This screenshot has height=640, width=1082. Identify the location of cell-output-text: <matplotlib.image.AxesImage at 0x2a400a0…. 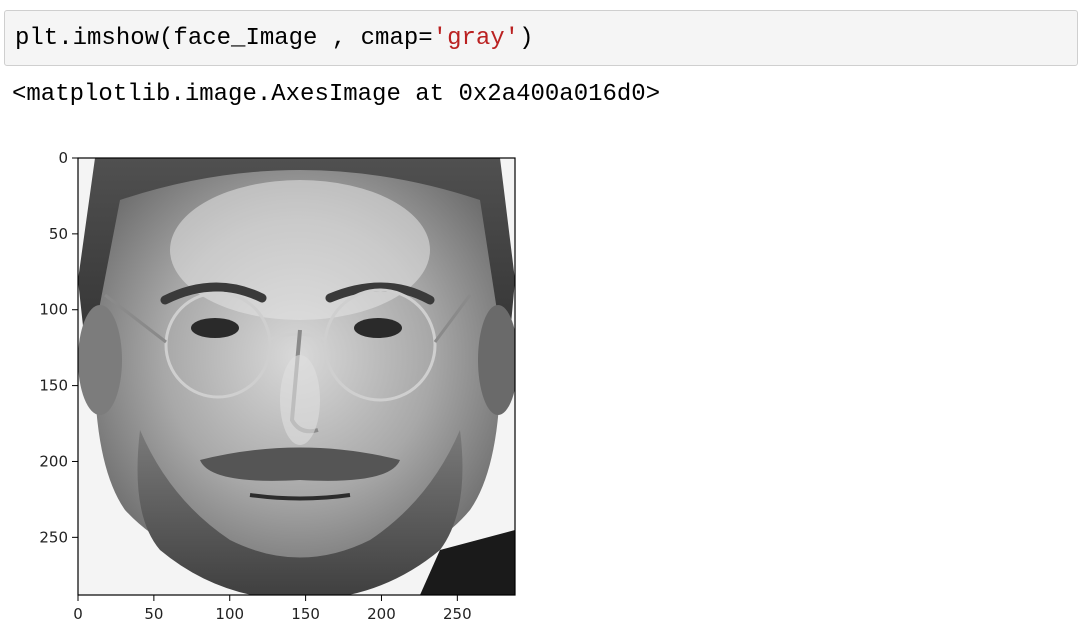
(336, 94).